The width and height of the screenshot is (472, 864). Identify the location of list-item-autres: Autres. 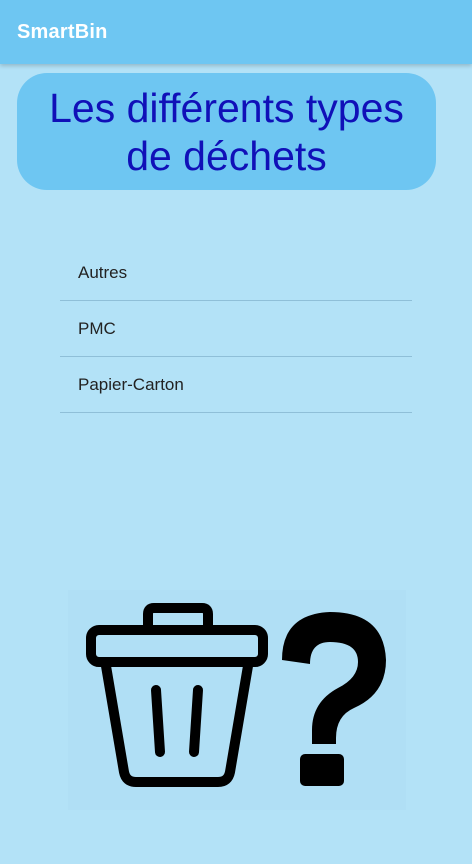
(236, 273).